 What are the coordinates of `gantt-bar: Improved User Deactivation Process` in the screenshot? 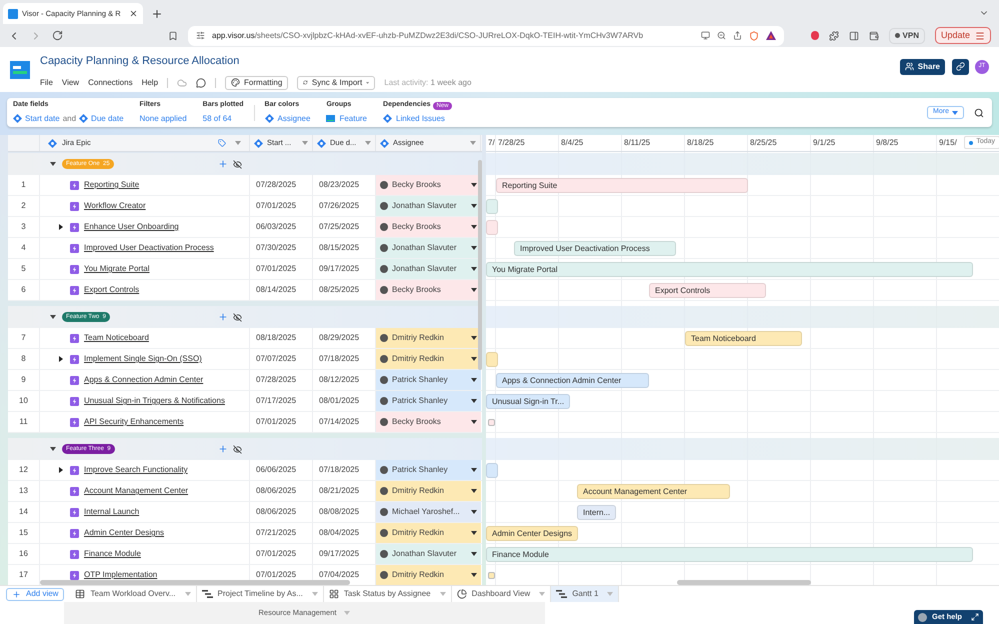 It's located at (595, 248).